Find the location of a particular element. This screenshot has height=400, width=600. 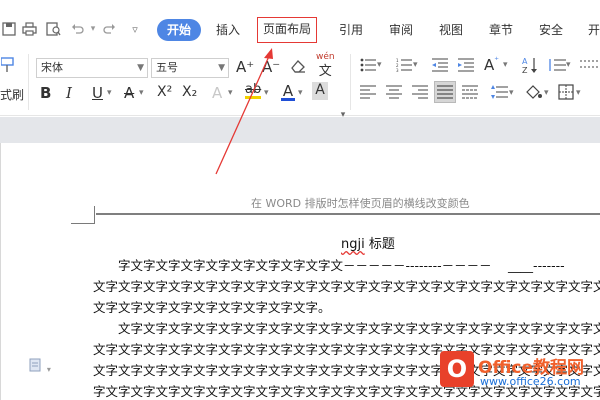

office-logo-icon: O is located at coordinates (457, 369).